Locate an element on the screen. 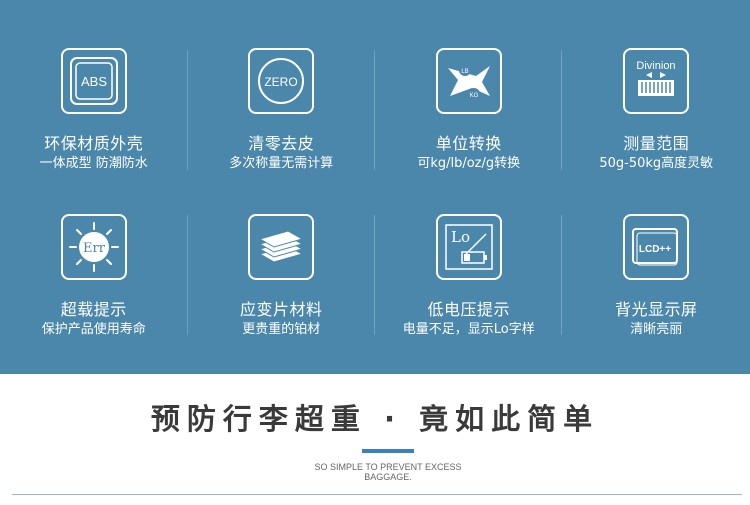 Image resolution: width=750 pixels, height=505 pixels. abs-badge-text: ABS is located at coordinates (94, 81).